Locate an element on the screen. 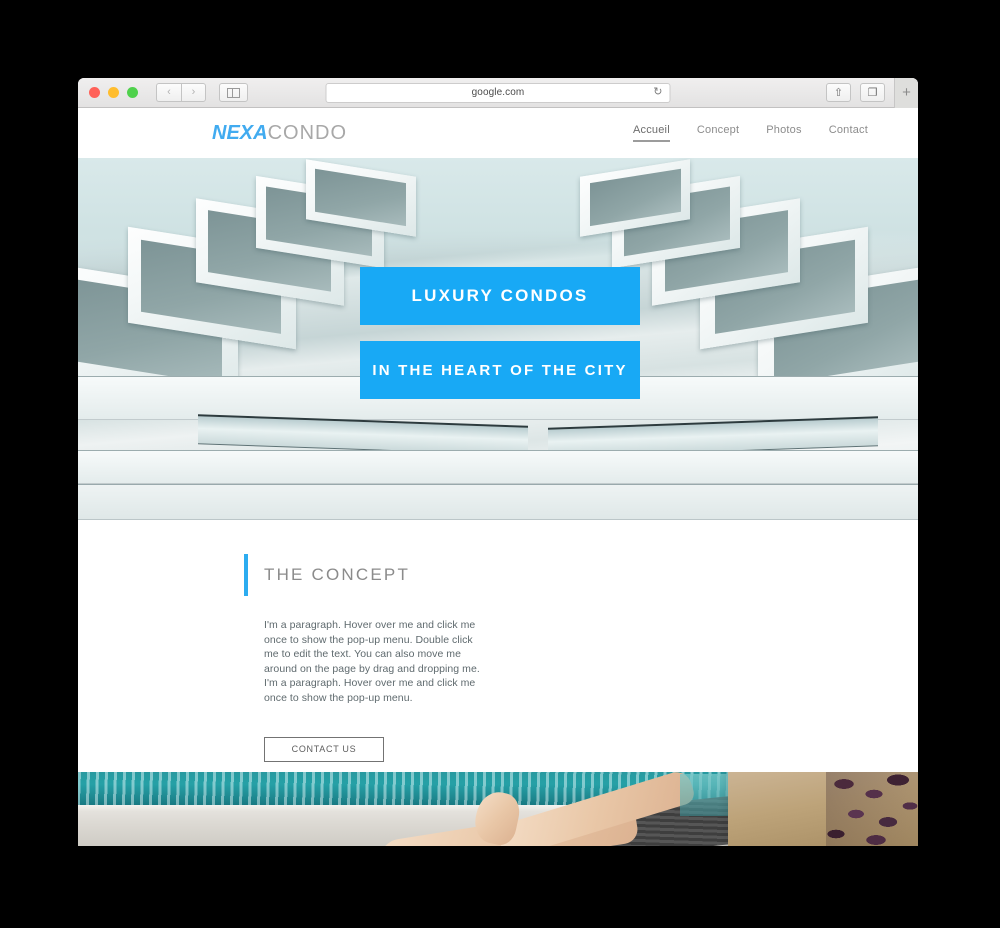  traffic-lights is located at coordinates (113, 92).